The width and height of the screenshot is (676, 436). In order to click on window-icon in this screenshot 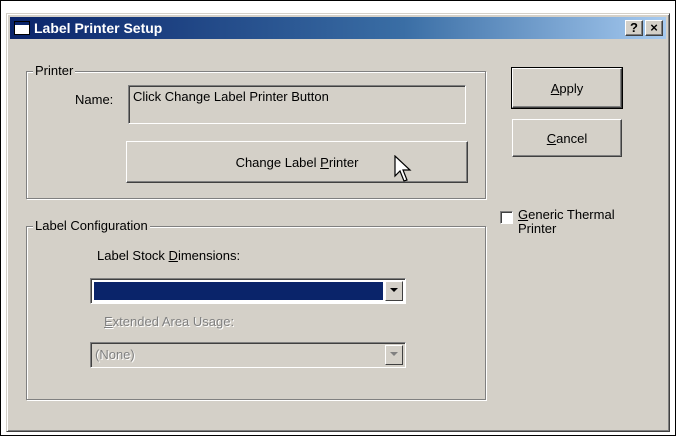, I will do `click(22, 28)`.